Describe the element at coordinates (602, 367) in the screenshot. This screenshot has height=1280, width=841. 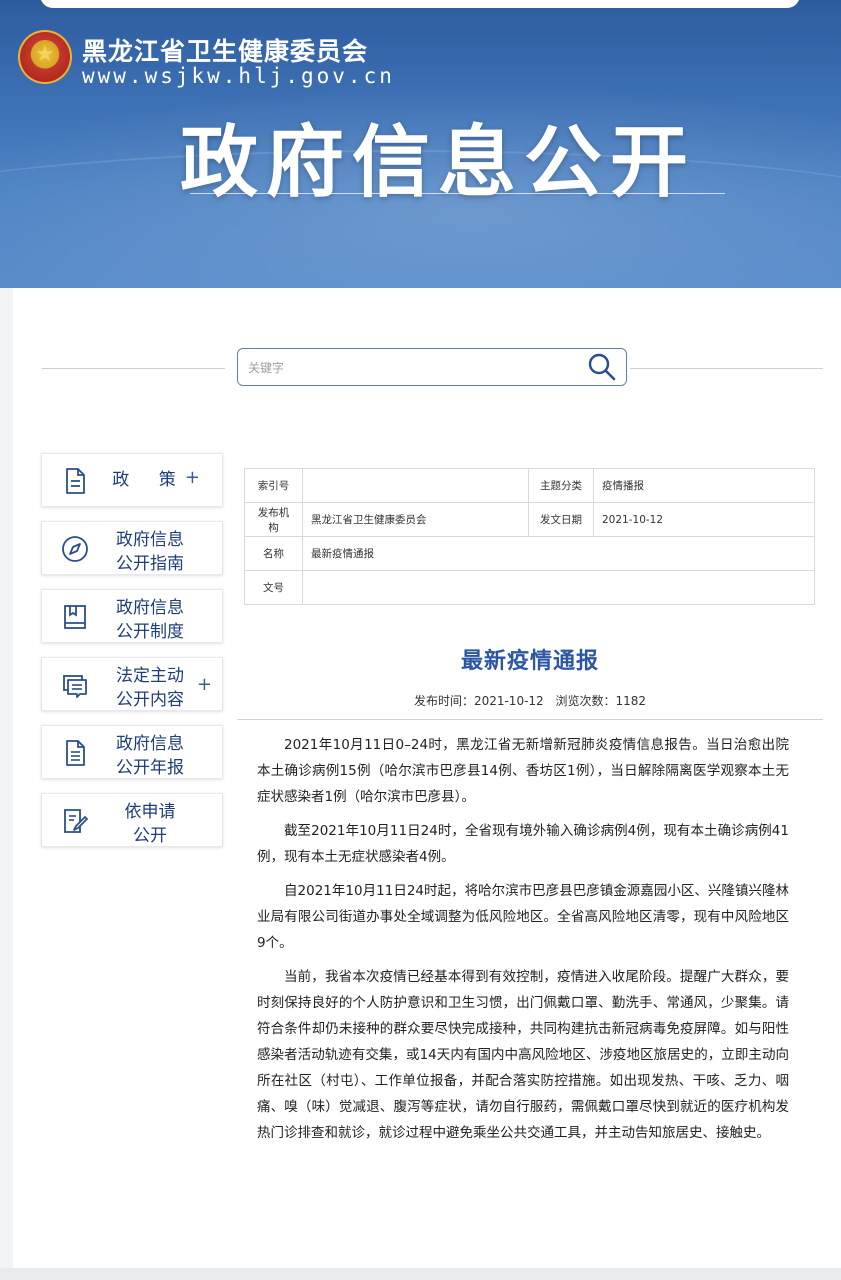
I see `search-icon` at that location.